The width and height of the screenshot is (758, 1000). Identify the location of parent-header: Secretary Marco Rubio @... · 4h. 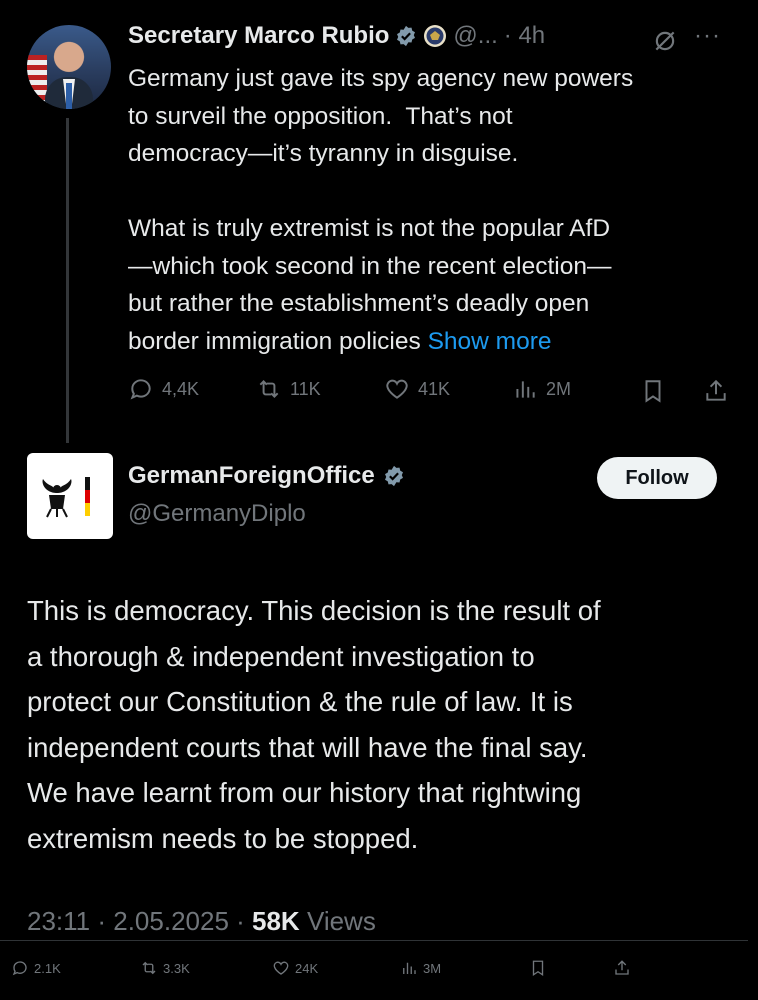
(336, 36).